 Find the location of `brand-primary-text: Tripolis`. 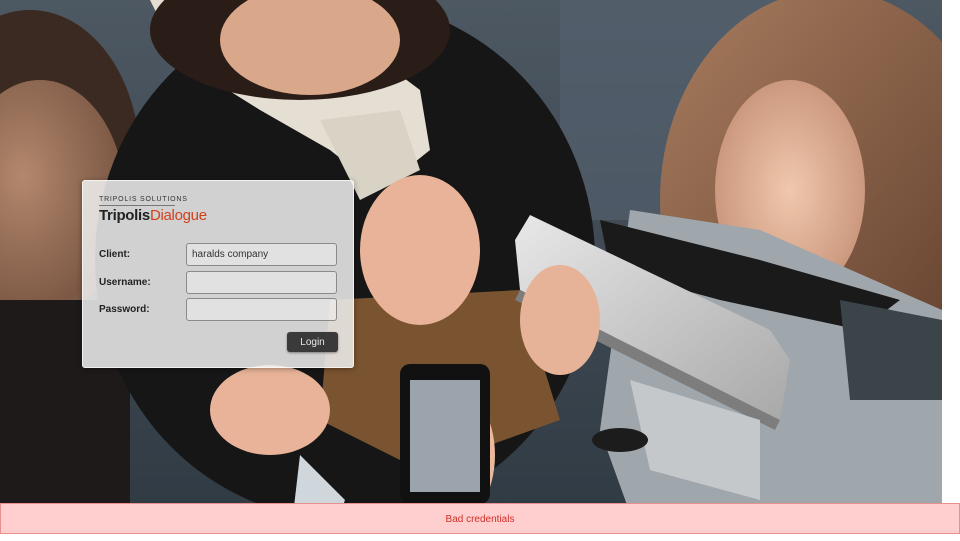

brand-primary-text: Tripolis is located at coordinates (124, 215).